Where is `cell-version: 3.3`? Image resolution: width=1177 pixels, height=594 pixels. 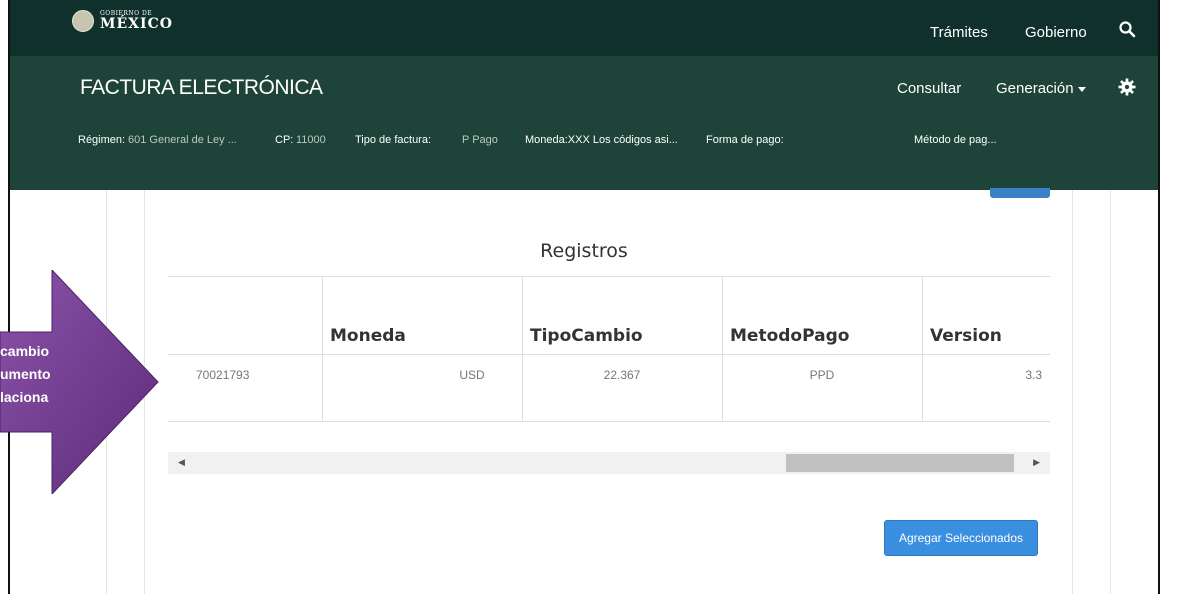
cell-version: 3.3 is located at coordinates (1033, 375).